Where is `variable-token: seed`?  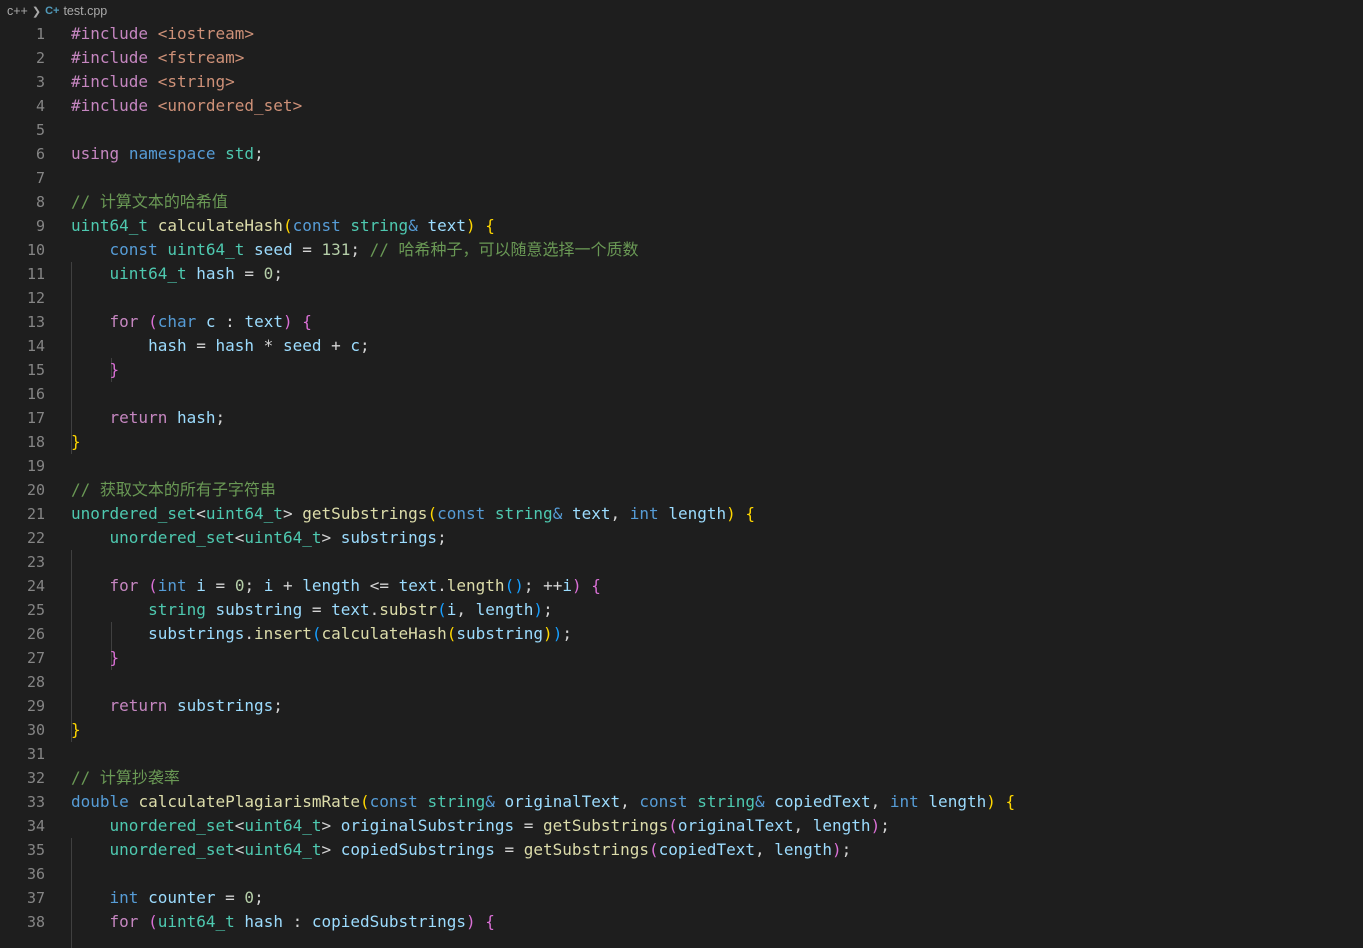 variable-token: seed is located at coordinates (302, 345).